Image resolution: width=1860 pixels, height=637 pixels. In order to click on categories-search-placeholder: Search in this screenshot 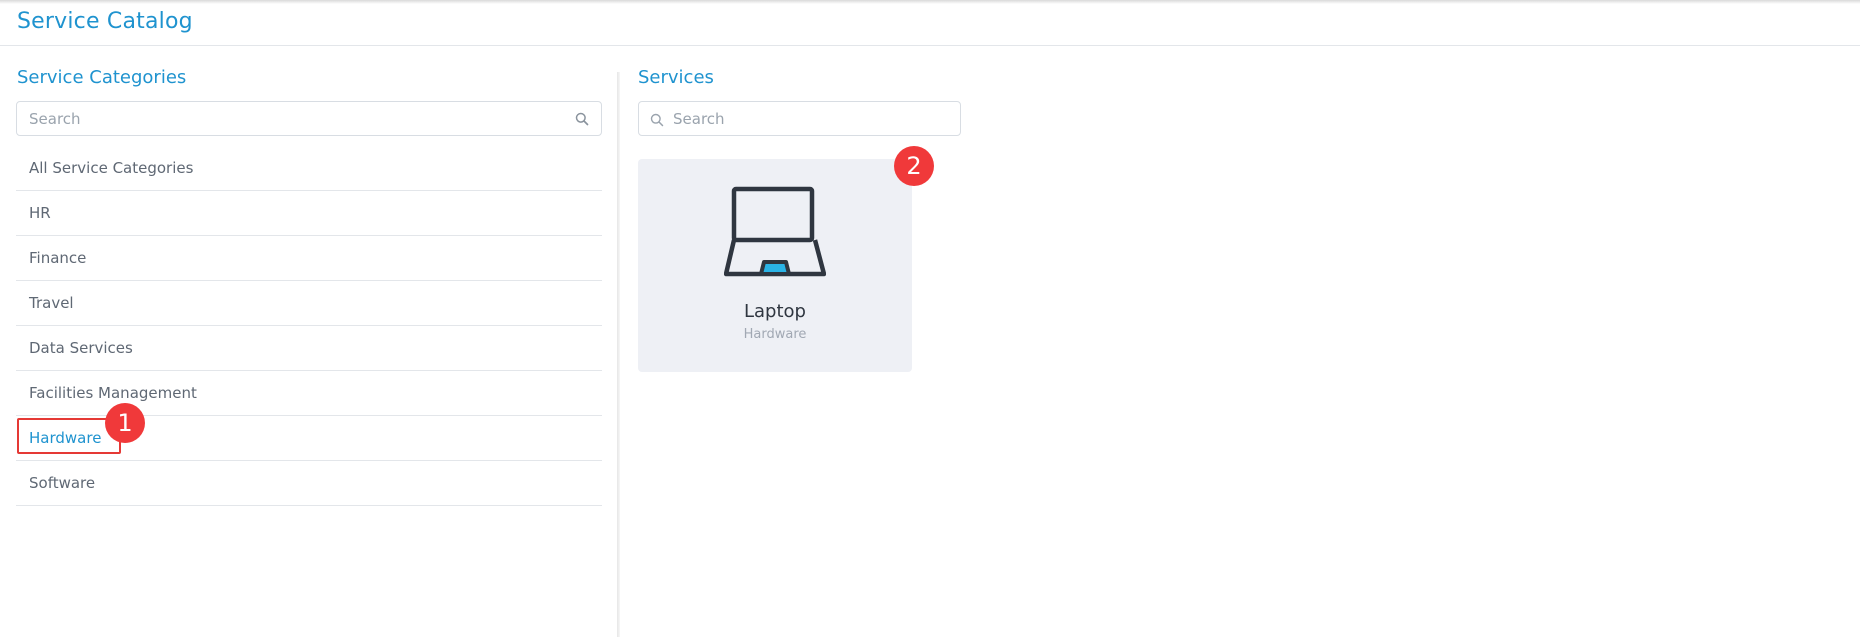, I will do `click(55, 119)`.